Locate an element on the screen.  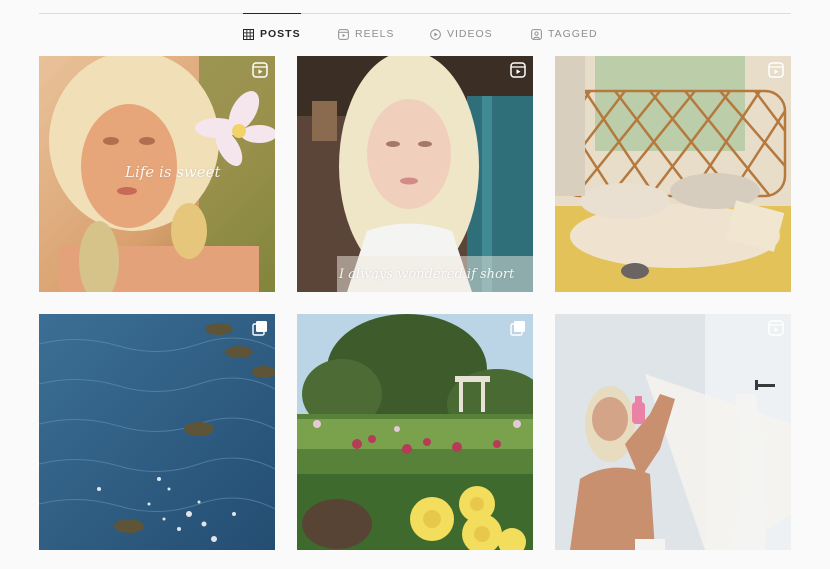
tab-posts: POSTS is located at coordinates (272, 33).